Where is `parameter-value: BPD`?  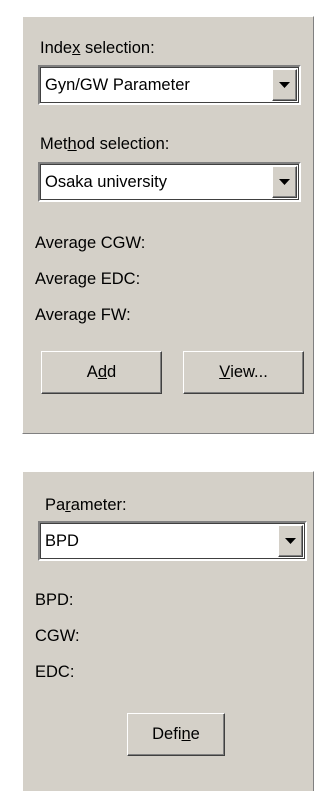
parameter-value: BPD is located at coordinates (62, 540).